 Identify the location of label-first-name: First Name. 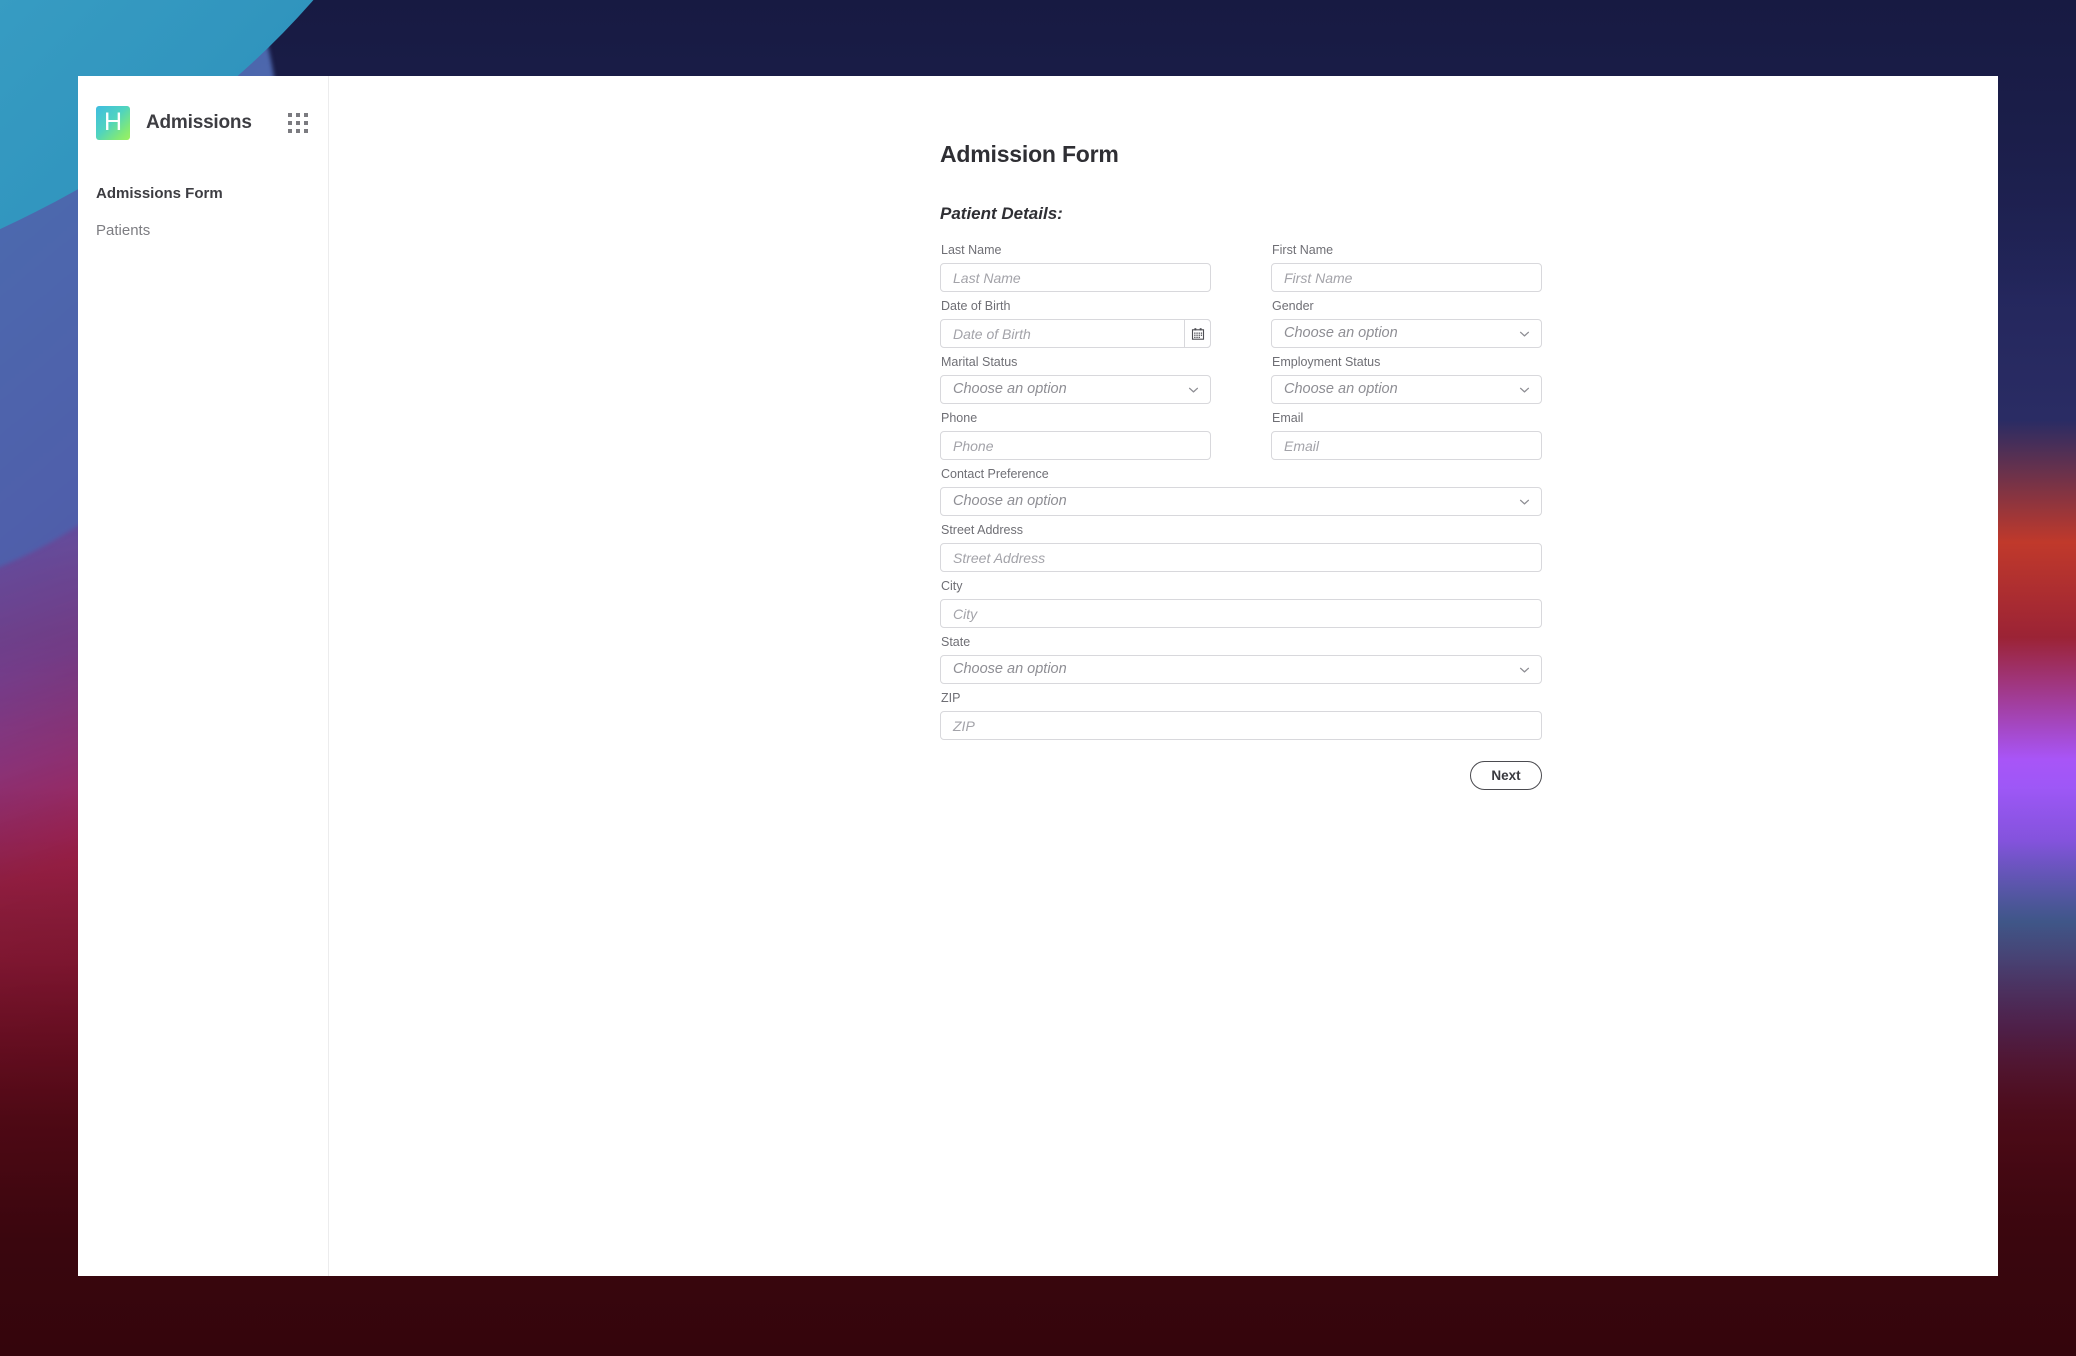
(1303, 250).